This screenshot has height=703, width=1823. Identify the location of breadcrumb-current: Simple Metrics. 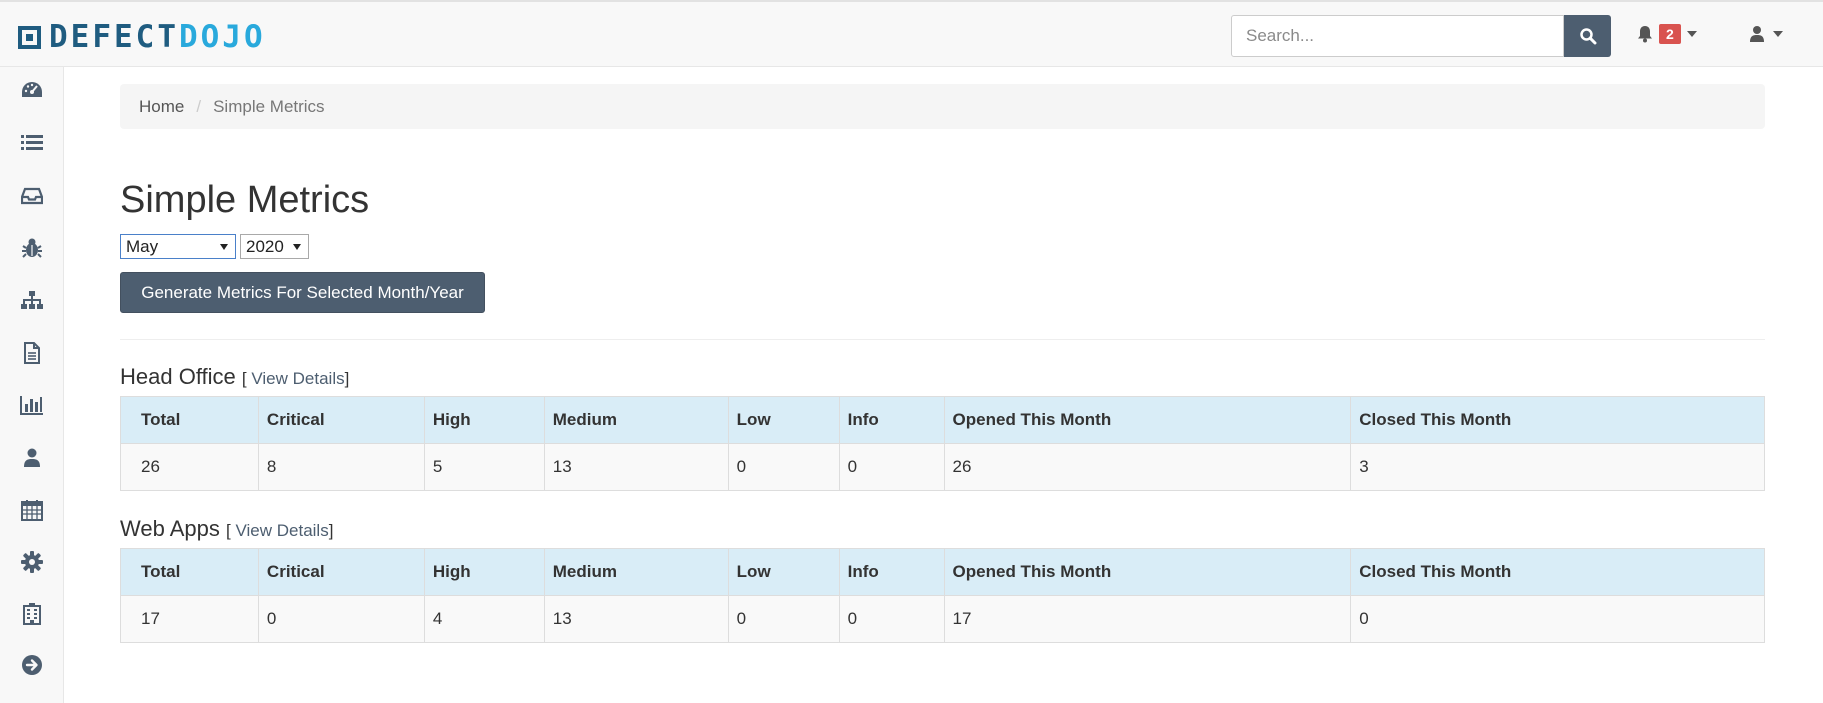
(269, 106).